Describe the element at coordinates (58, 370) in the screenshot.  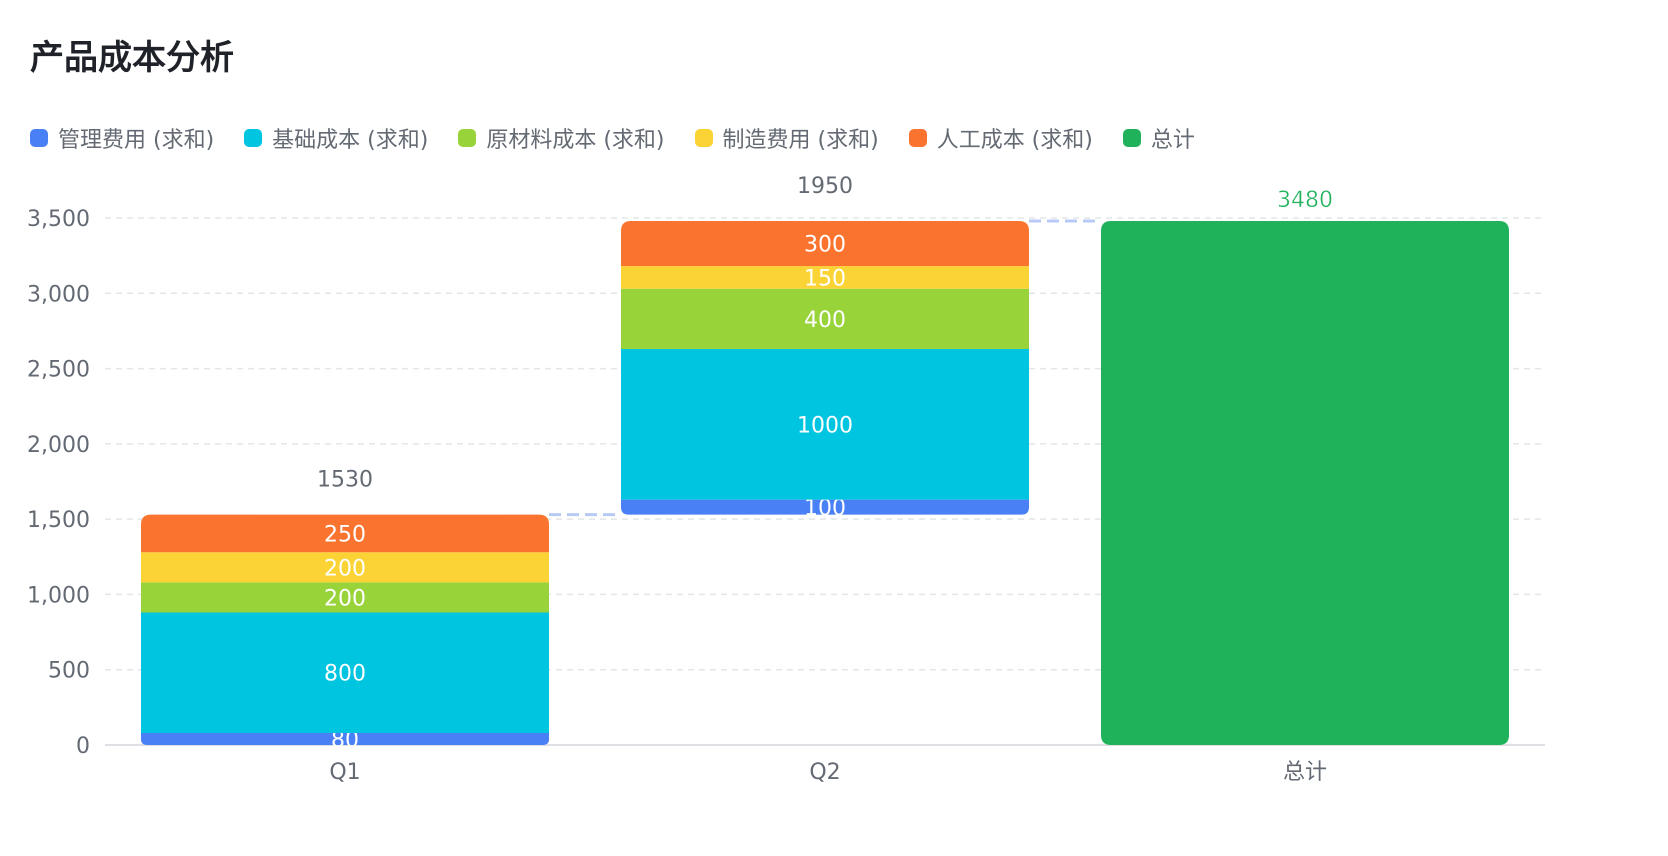
I see `y-tick-label: 2,500` at that location.